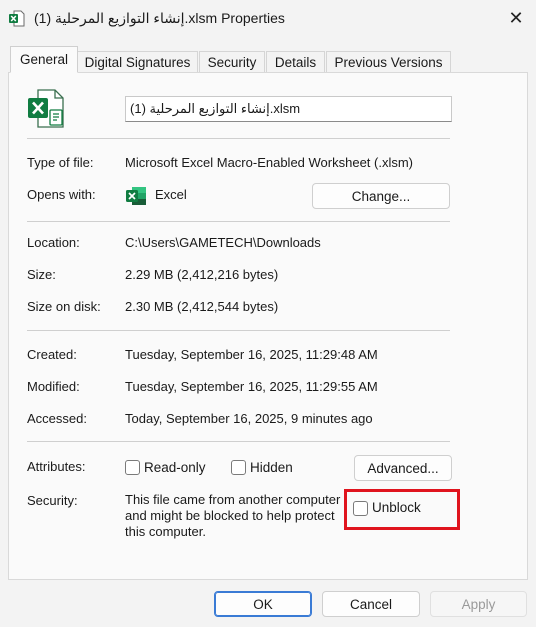 The image size is (536, 627). I want to click on ok-button-label: OK, so click(263, 604).